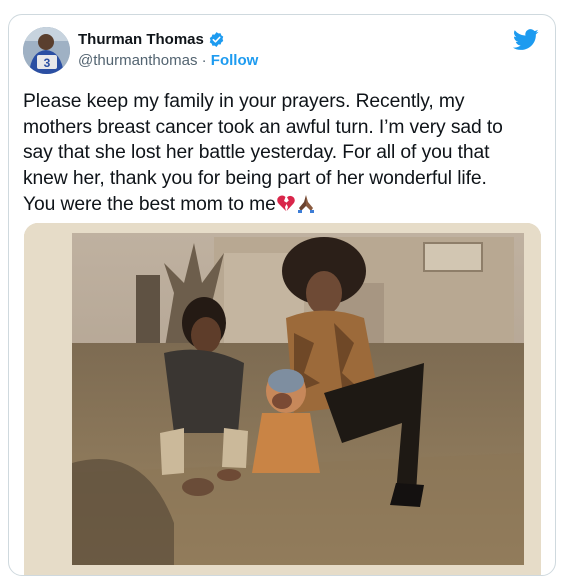 The image size is (574, 576). I want to click on tweet-line: You were the best mom to me, so click(149, 204).